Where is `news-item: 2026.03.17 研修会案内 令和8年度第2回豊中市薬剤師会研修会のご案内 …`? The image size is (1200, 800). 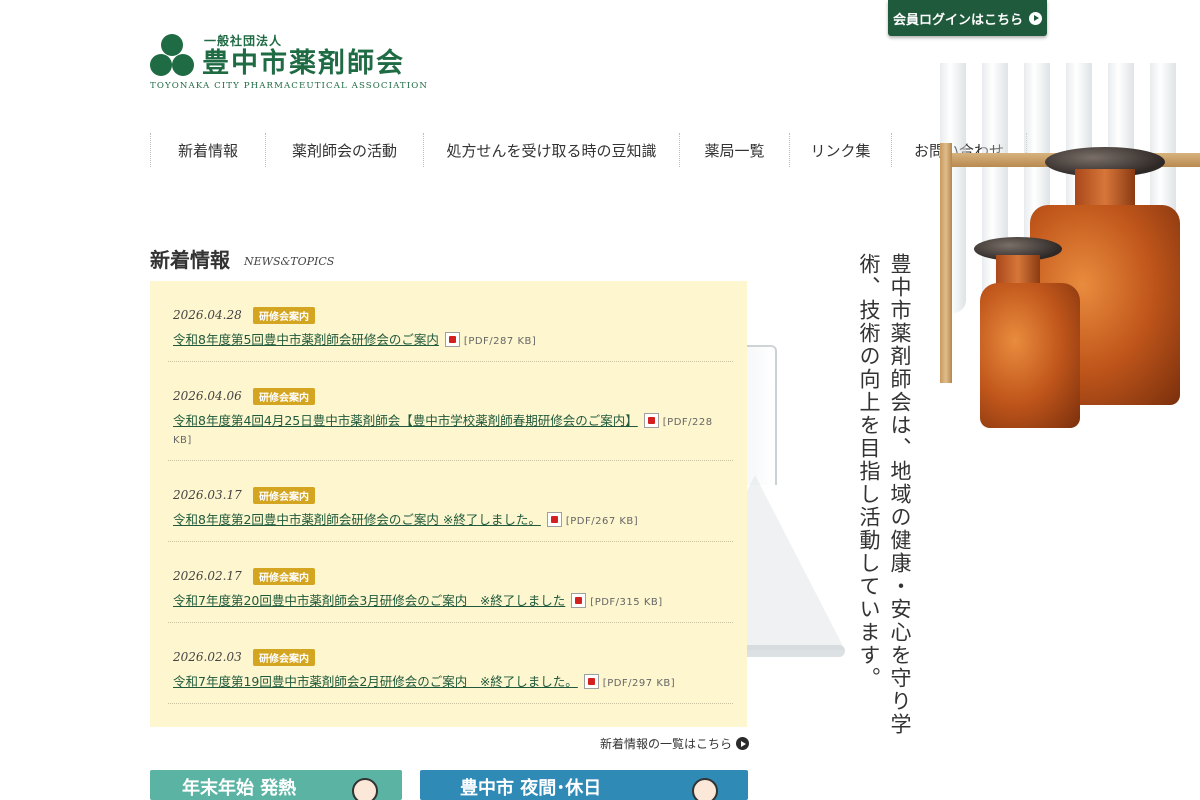 news-item: 2026.03.17 研修会案内 令和8年度第2回豊中市薬剤師会研修会のご案内 … is located at coordinates (450, 501).